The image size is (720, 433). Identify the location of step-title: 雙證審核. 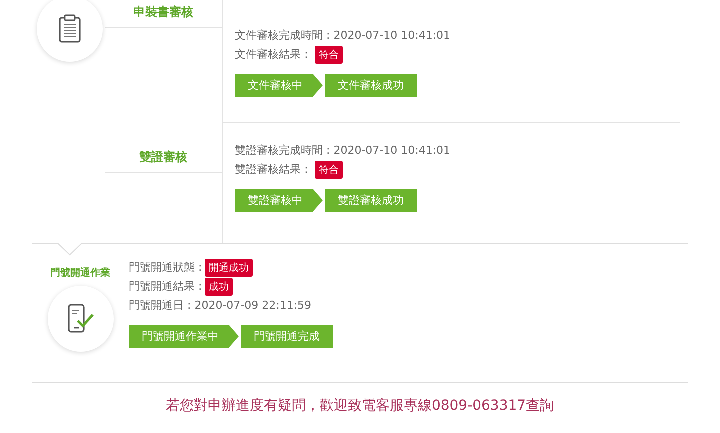
(163, 159).